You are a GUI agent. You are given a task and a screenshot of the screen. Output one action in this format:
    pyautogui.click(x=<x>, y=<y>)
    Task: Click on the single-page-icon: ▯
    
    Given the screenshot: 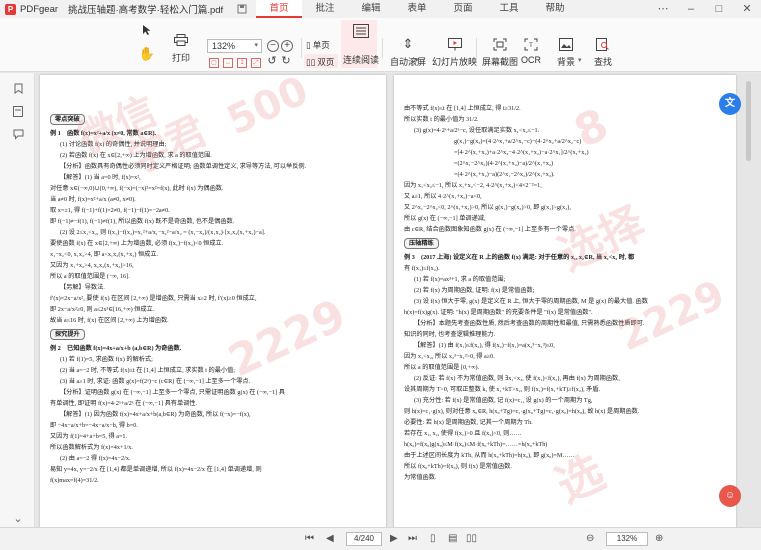 What is the action you would take?
    pyautogui.click(x=308, y=44)
    